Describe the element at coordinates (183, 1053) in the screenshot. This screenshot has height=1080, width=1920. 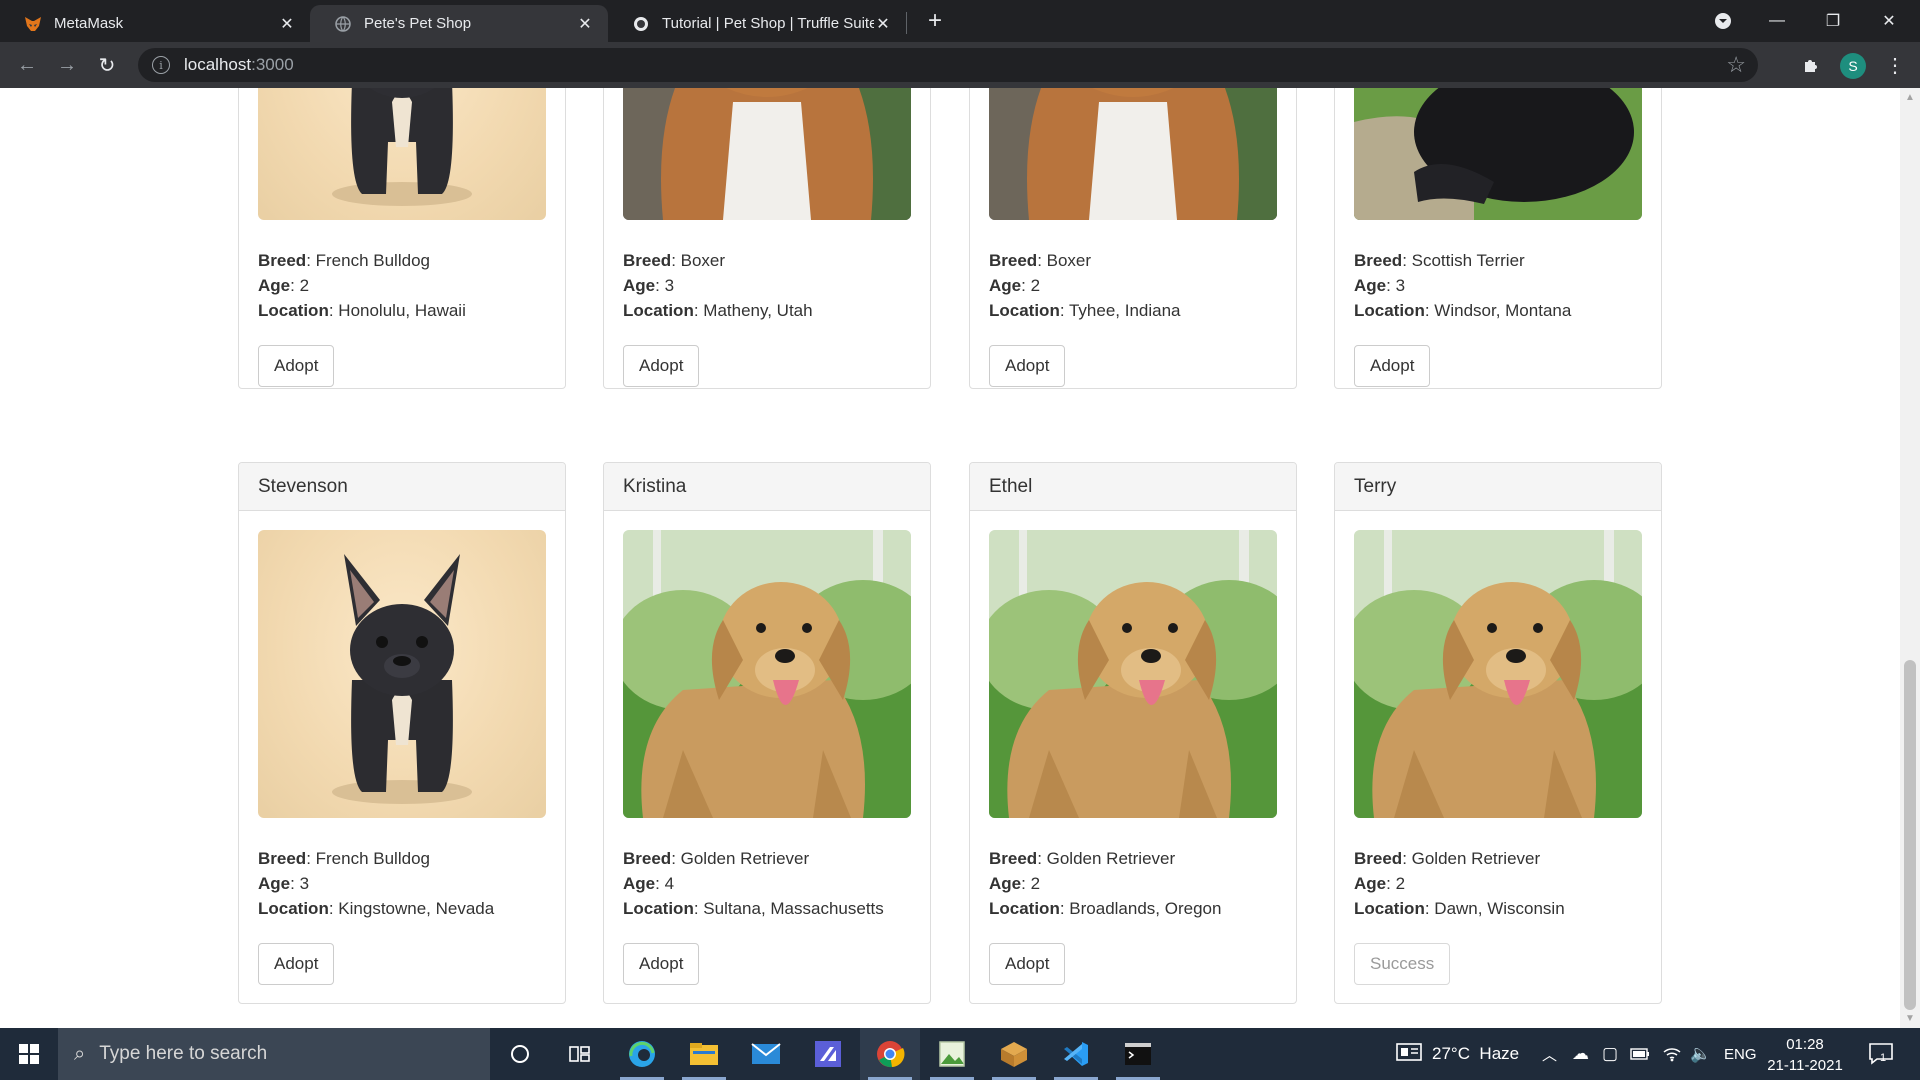
I see `search-placeholder: Type here to search` at that location.